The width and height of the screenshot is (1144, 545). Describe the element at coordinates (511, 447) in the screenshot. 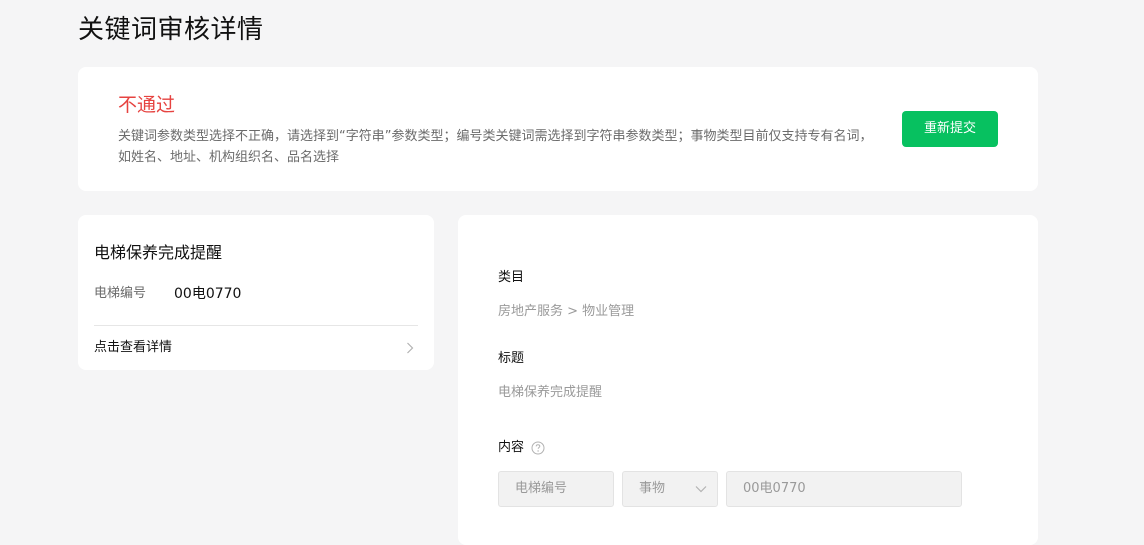

I see `content-label: 内容` at that location.